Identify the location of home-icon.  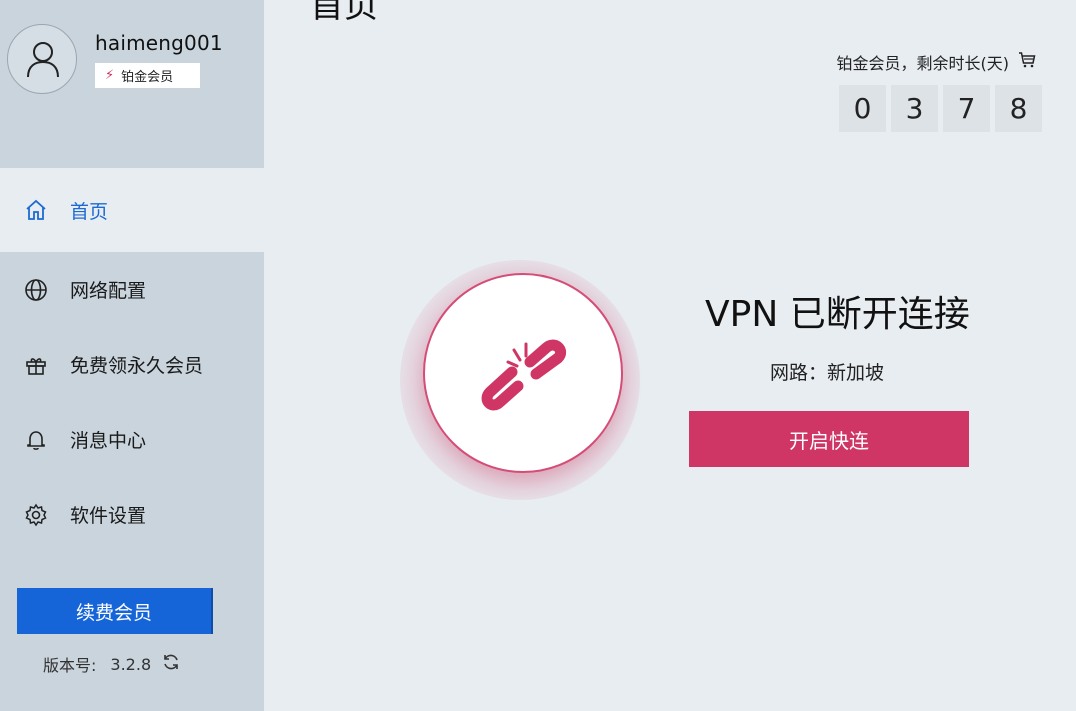
(36, 210).